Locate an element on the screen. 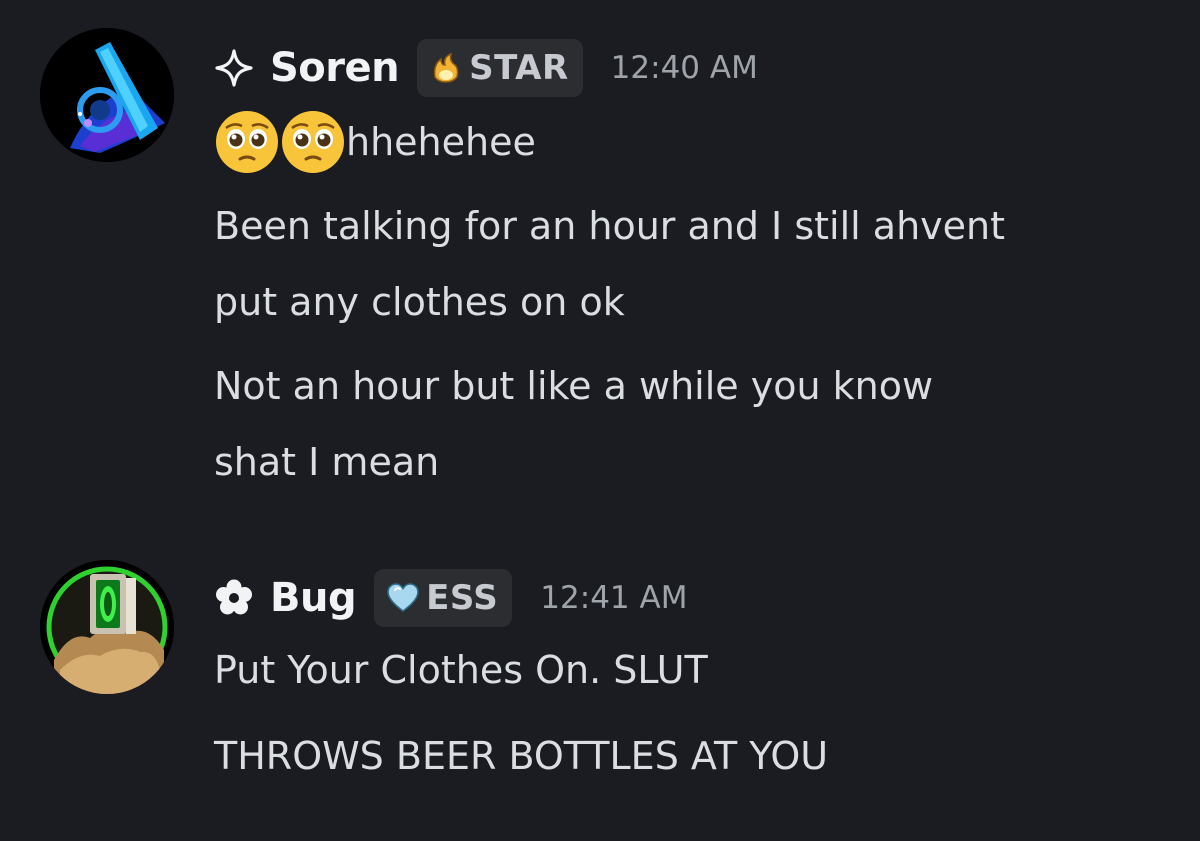 The height and width of the screenshot is (841, 1200). heart-icon is located at coordinates (403, 597).